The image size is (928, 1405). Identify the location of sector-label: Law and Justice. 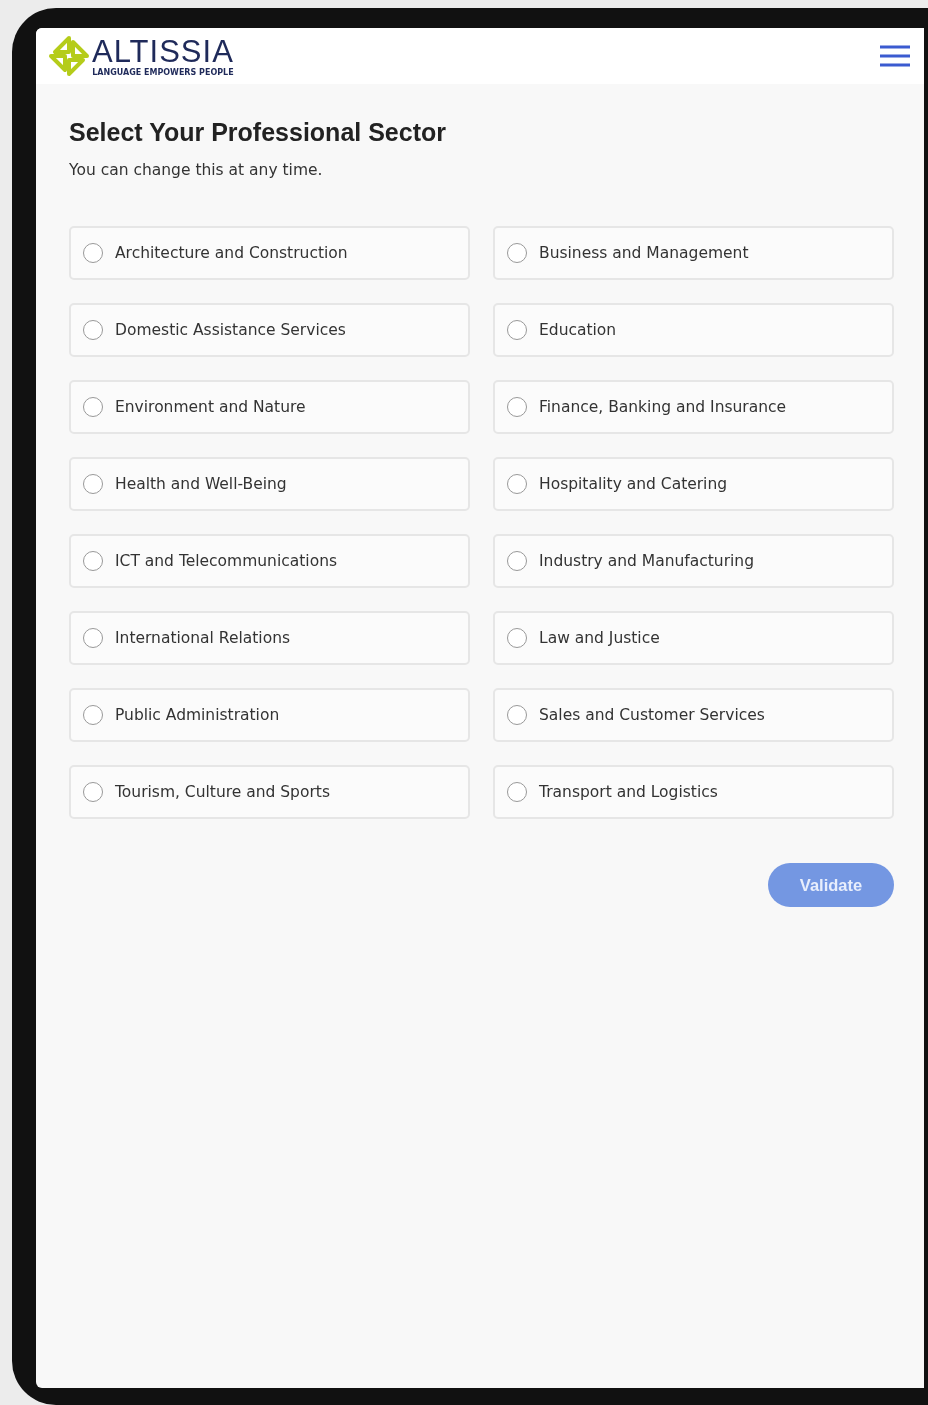
(599, 638).